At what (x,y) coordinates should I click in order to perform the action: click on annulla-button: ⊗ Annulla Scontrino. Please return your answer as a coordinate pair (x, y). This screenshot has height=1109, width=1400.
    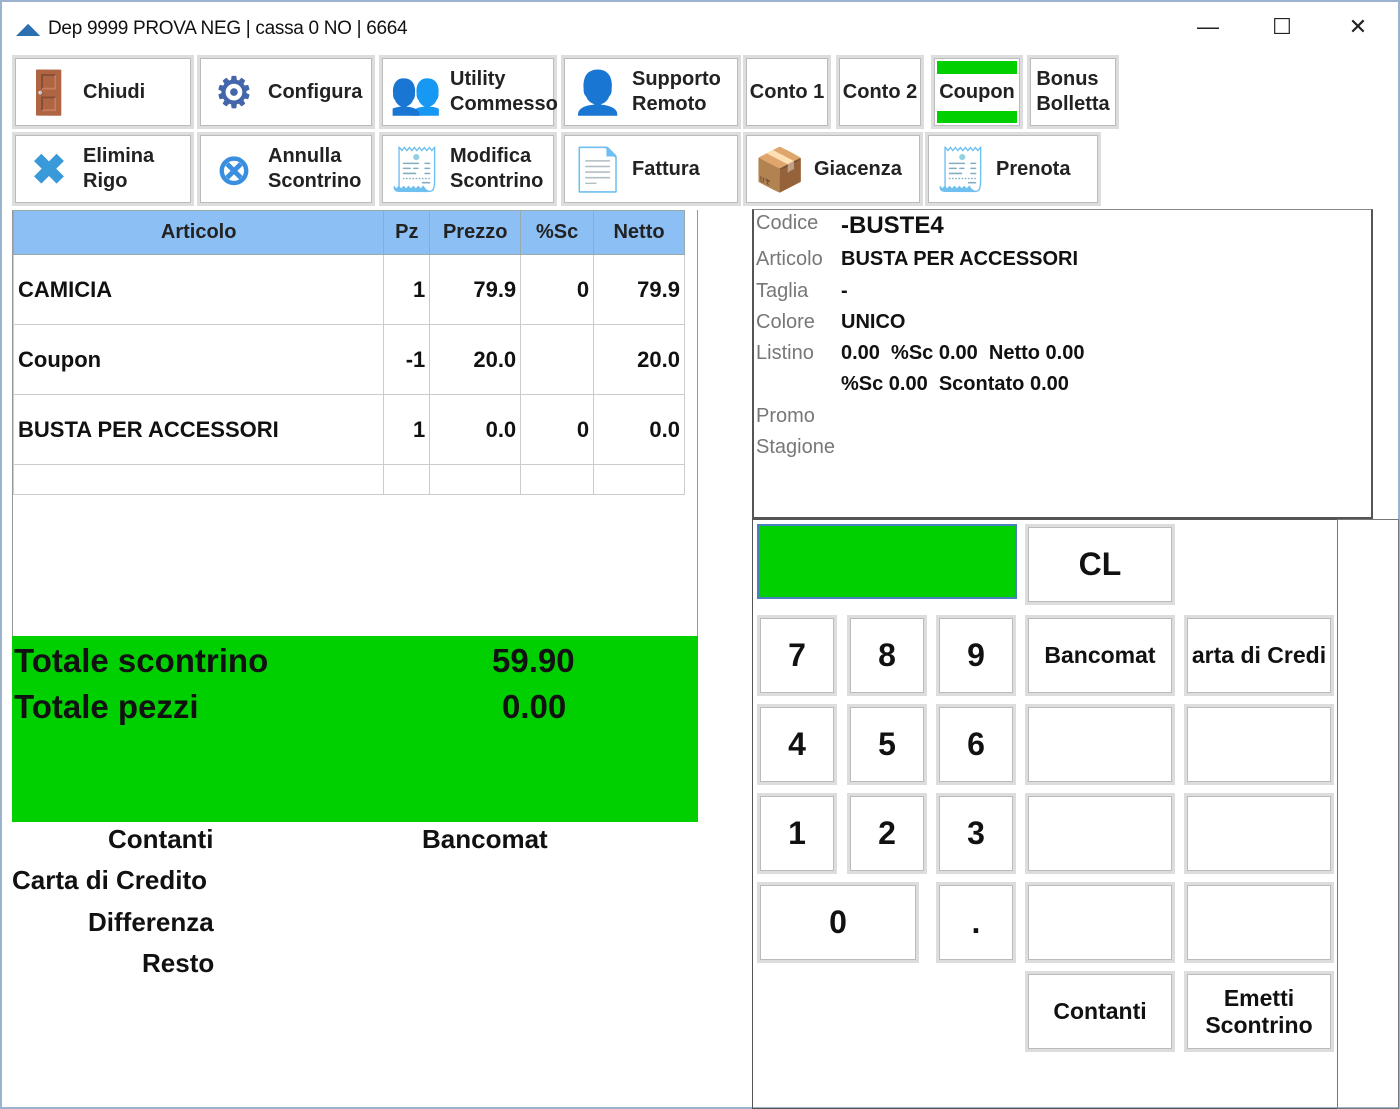
    Looking at the image, I should click on (286, 169).